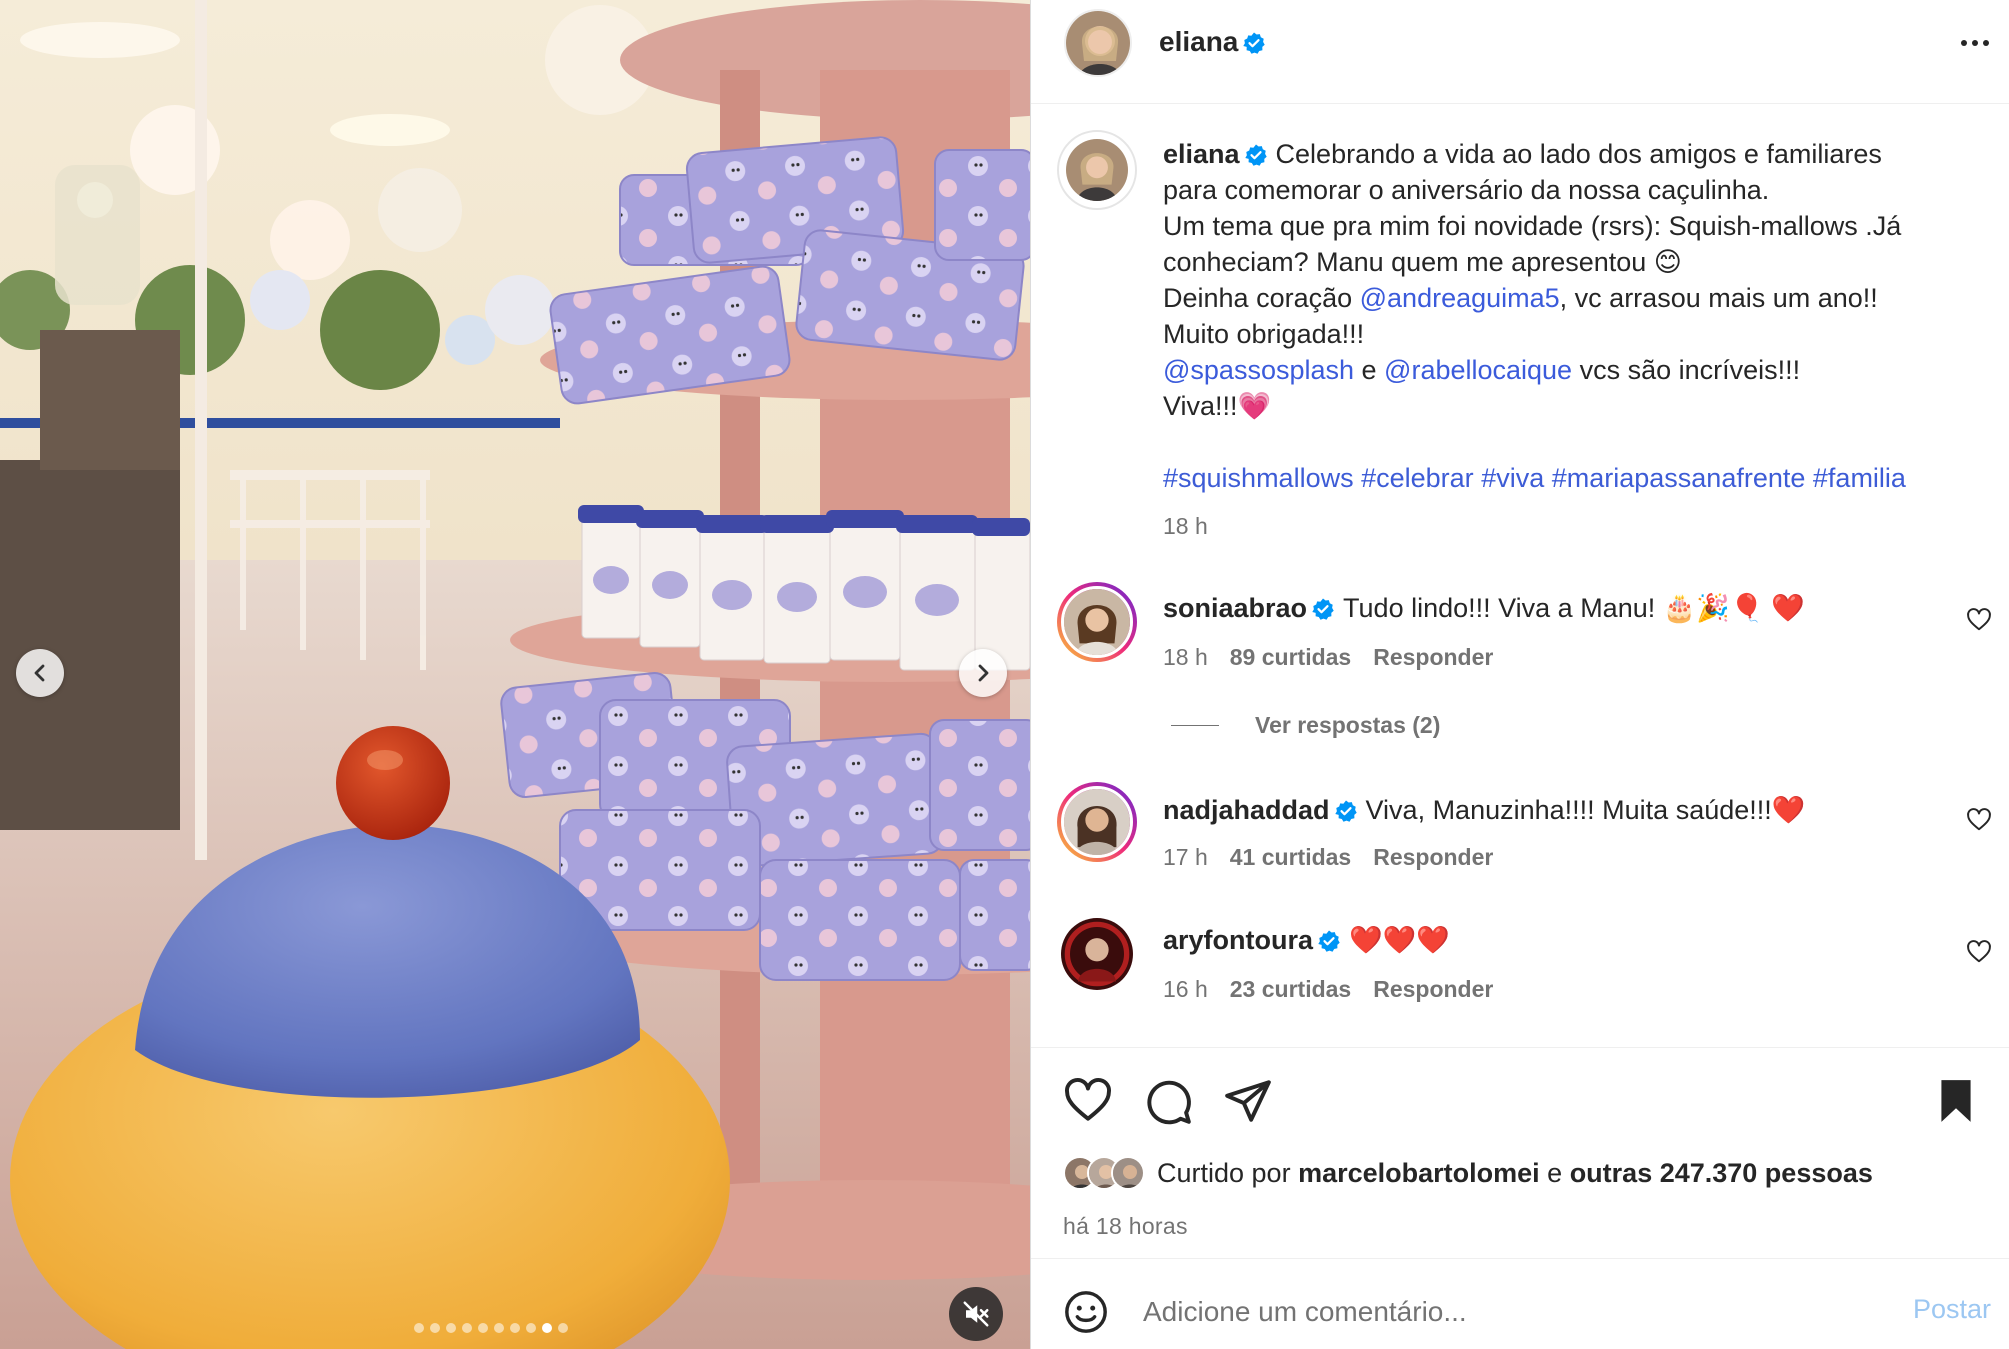 The image size is (2009, 1349). Describe the element at coordinates (1585, 810) in the screenshot. I see `comment-body: Viva, Manuzinha!!!! Muita saúde!!!❤️` at that location.